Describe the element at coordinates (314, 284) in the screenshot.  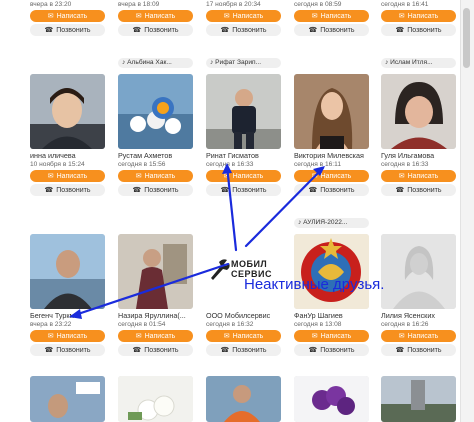
I see `annotation-caption: Неактивные друзья.` at that location.